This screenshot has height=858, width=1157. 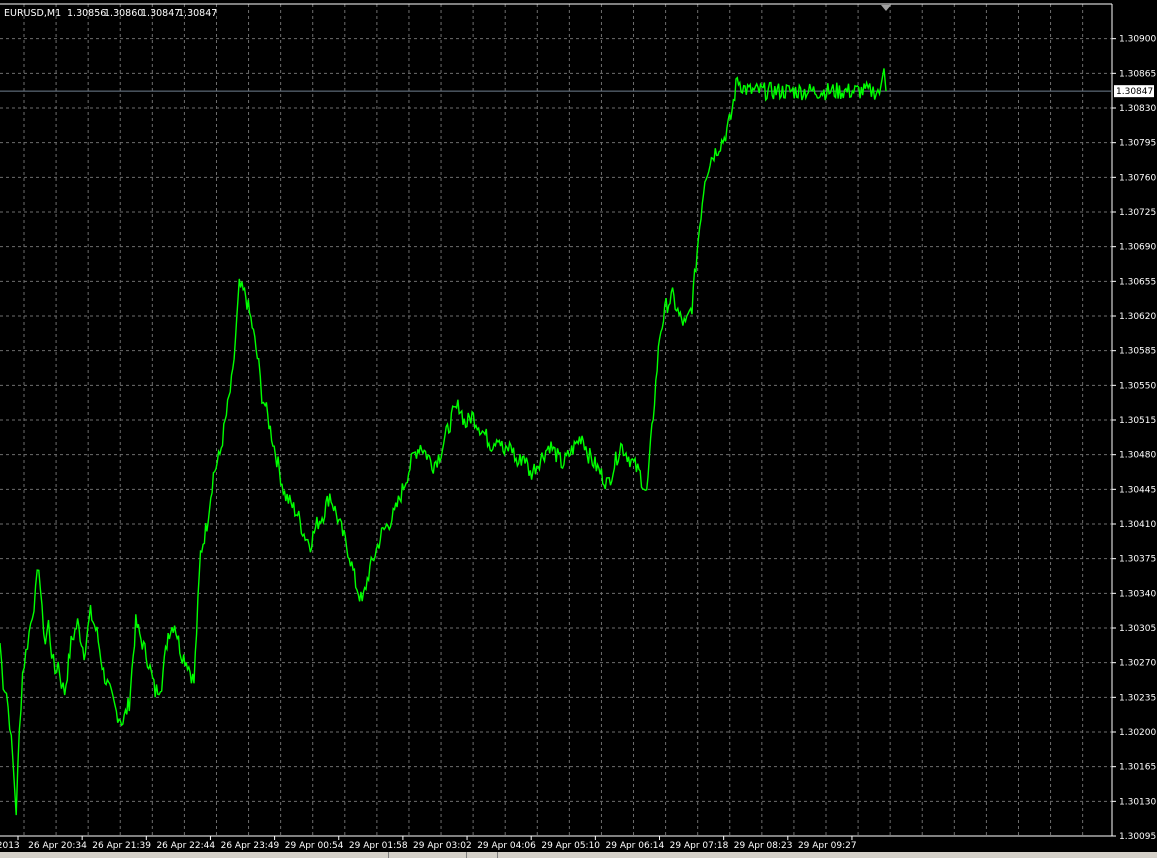 What do you see at coordinates (1137, 456) in the screenshot?
I see `y-tick-label: 1.30480` at bounding box center [1137, 456].